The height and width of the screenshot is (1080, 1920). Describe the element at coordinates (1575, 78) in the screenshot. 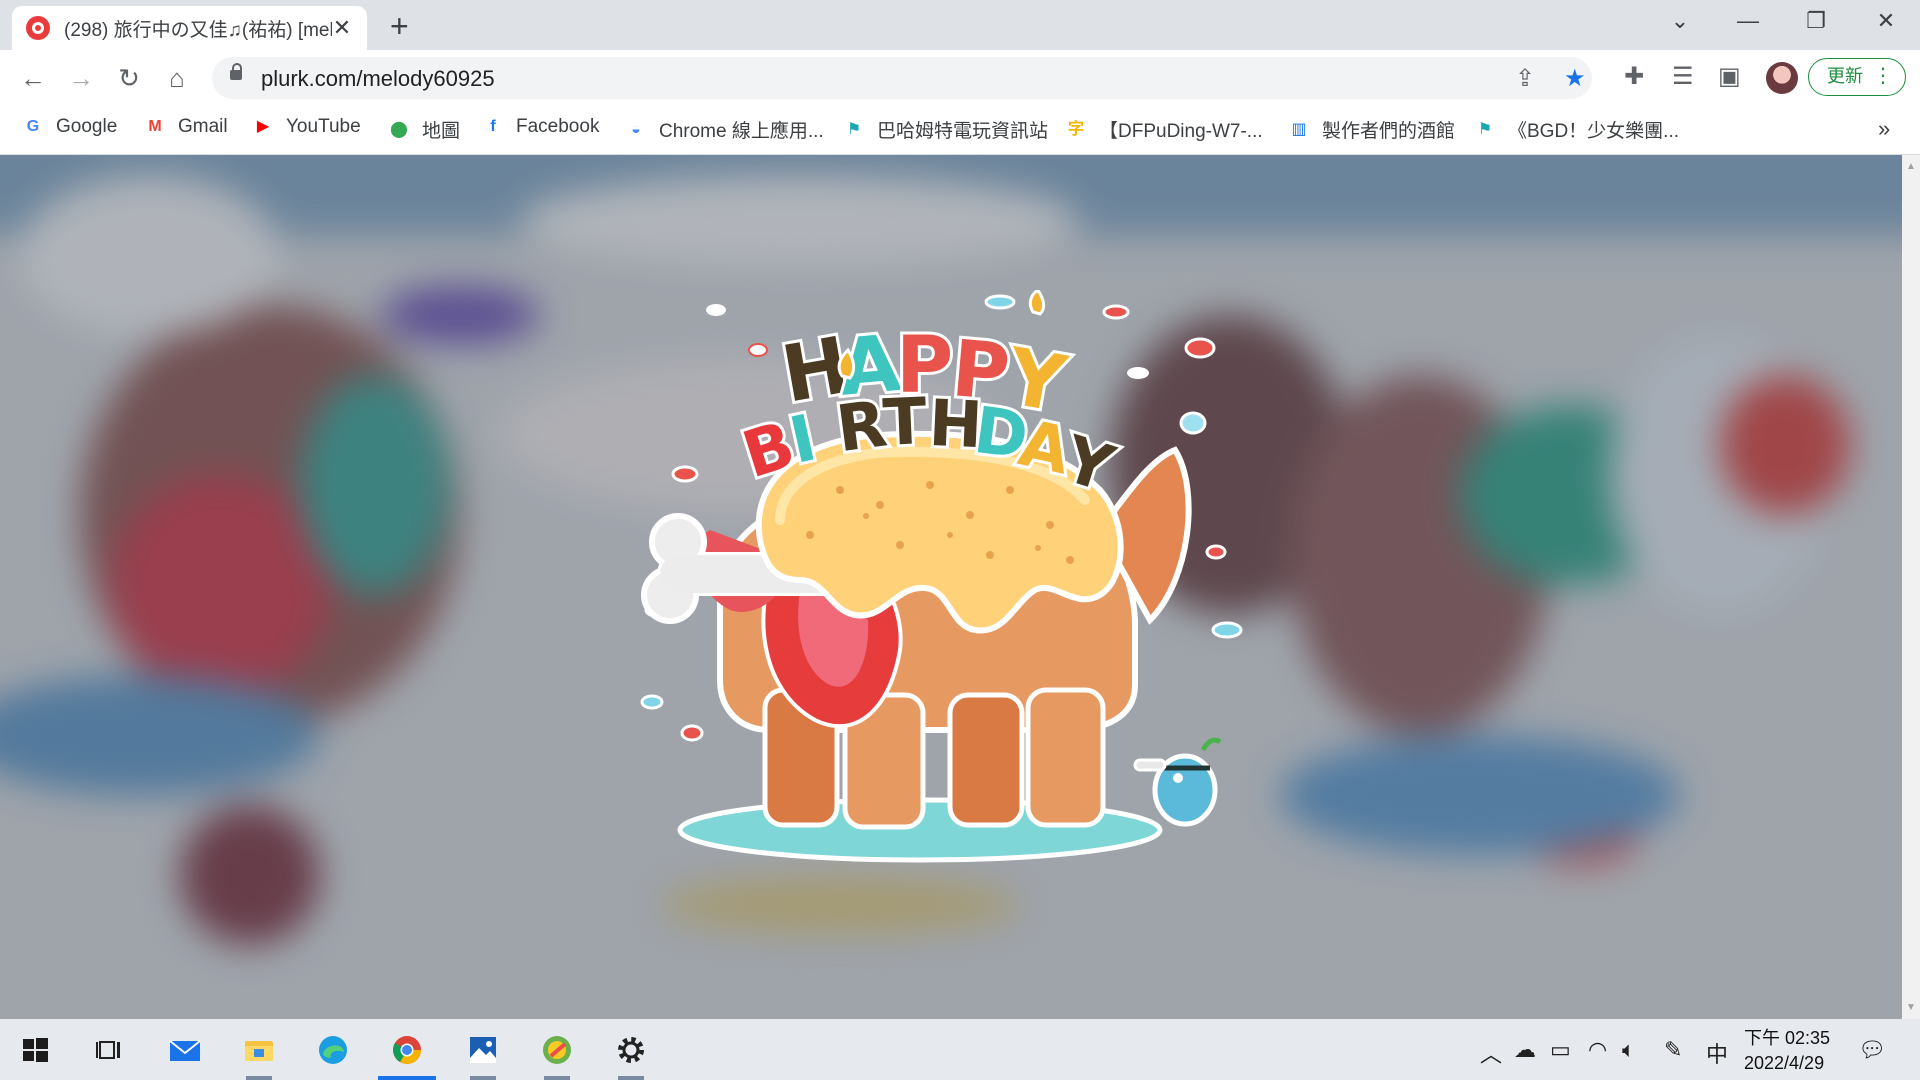

I see `bookmark-star-icon: ★` at that location.